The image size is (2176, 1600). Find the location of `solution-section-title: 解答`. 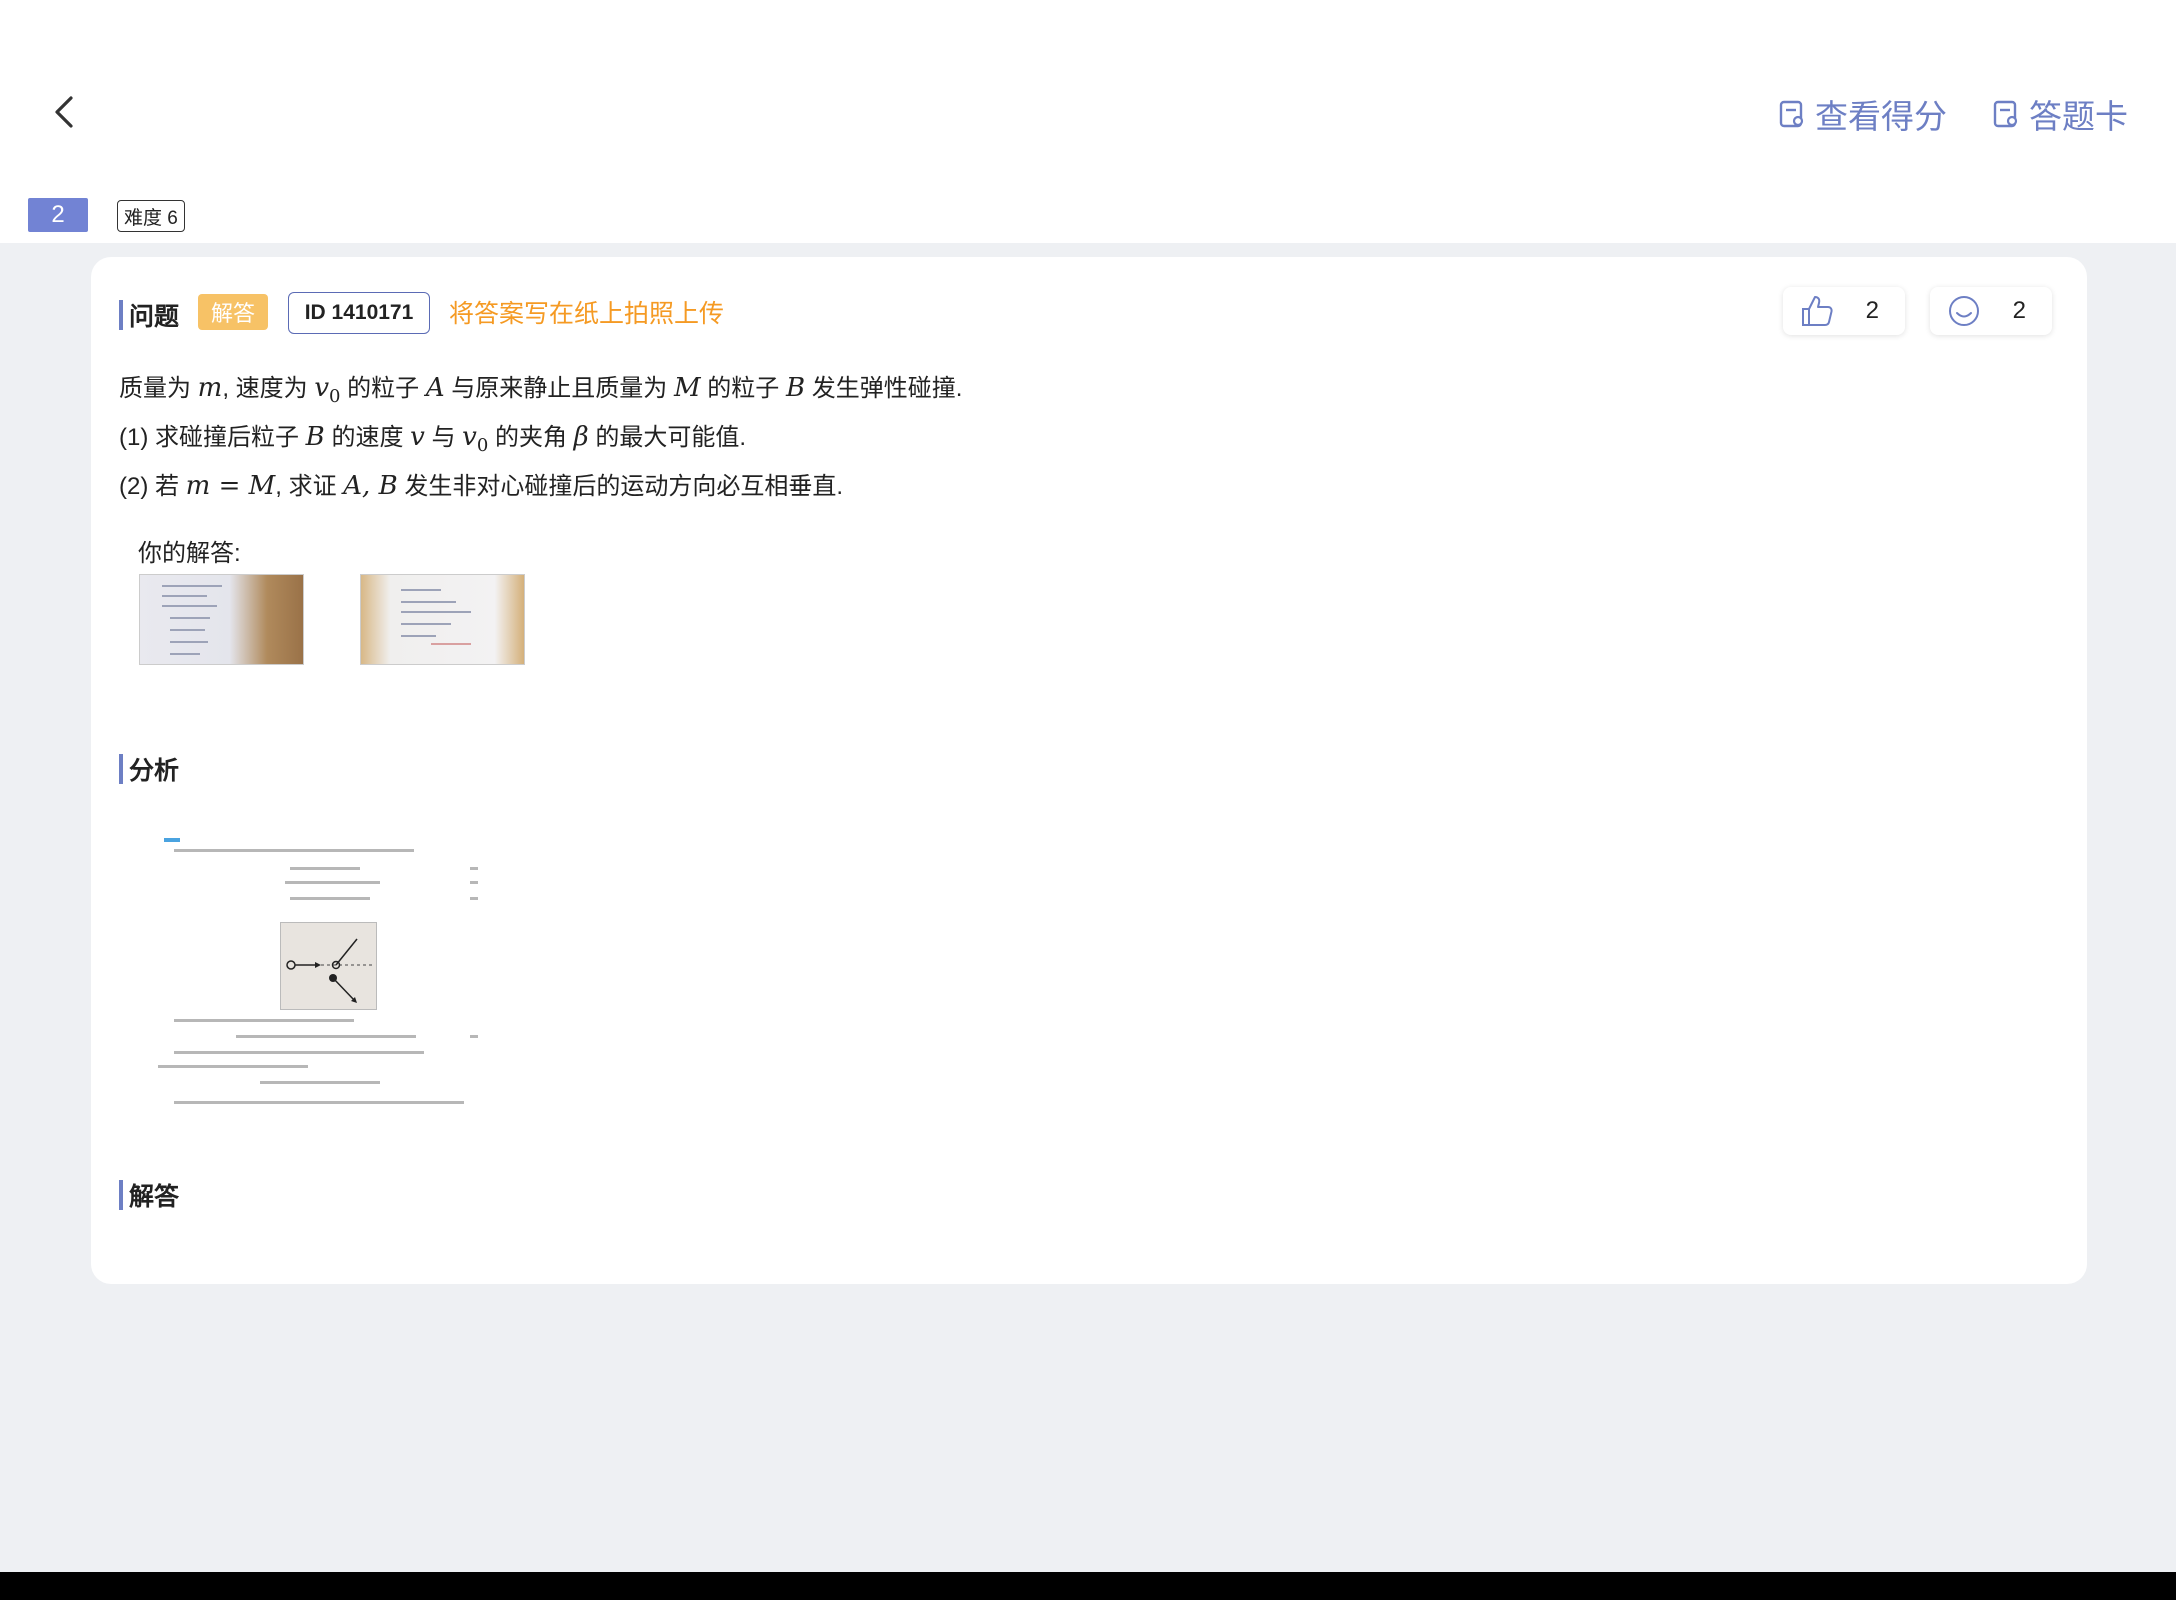

solution-section-title: 解答 is located at coordinates (149, 1195).